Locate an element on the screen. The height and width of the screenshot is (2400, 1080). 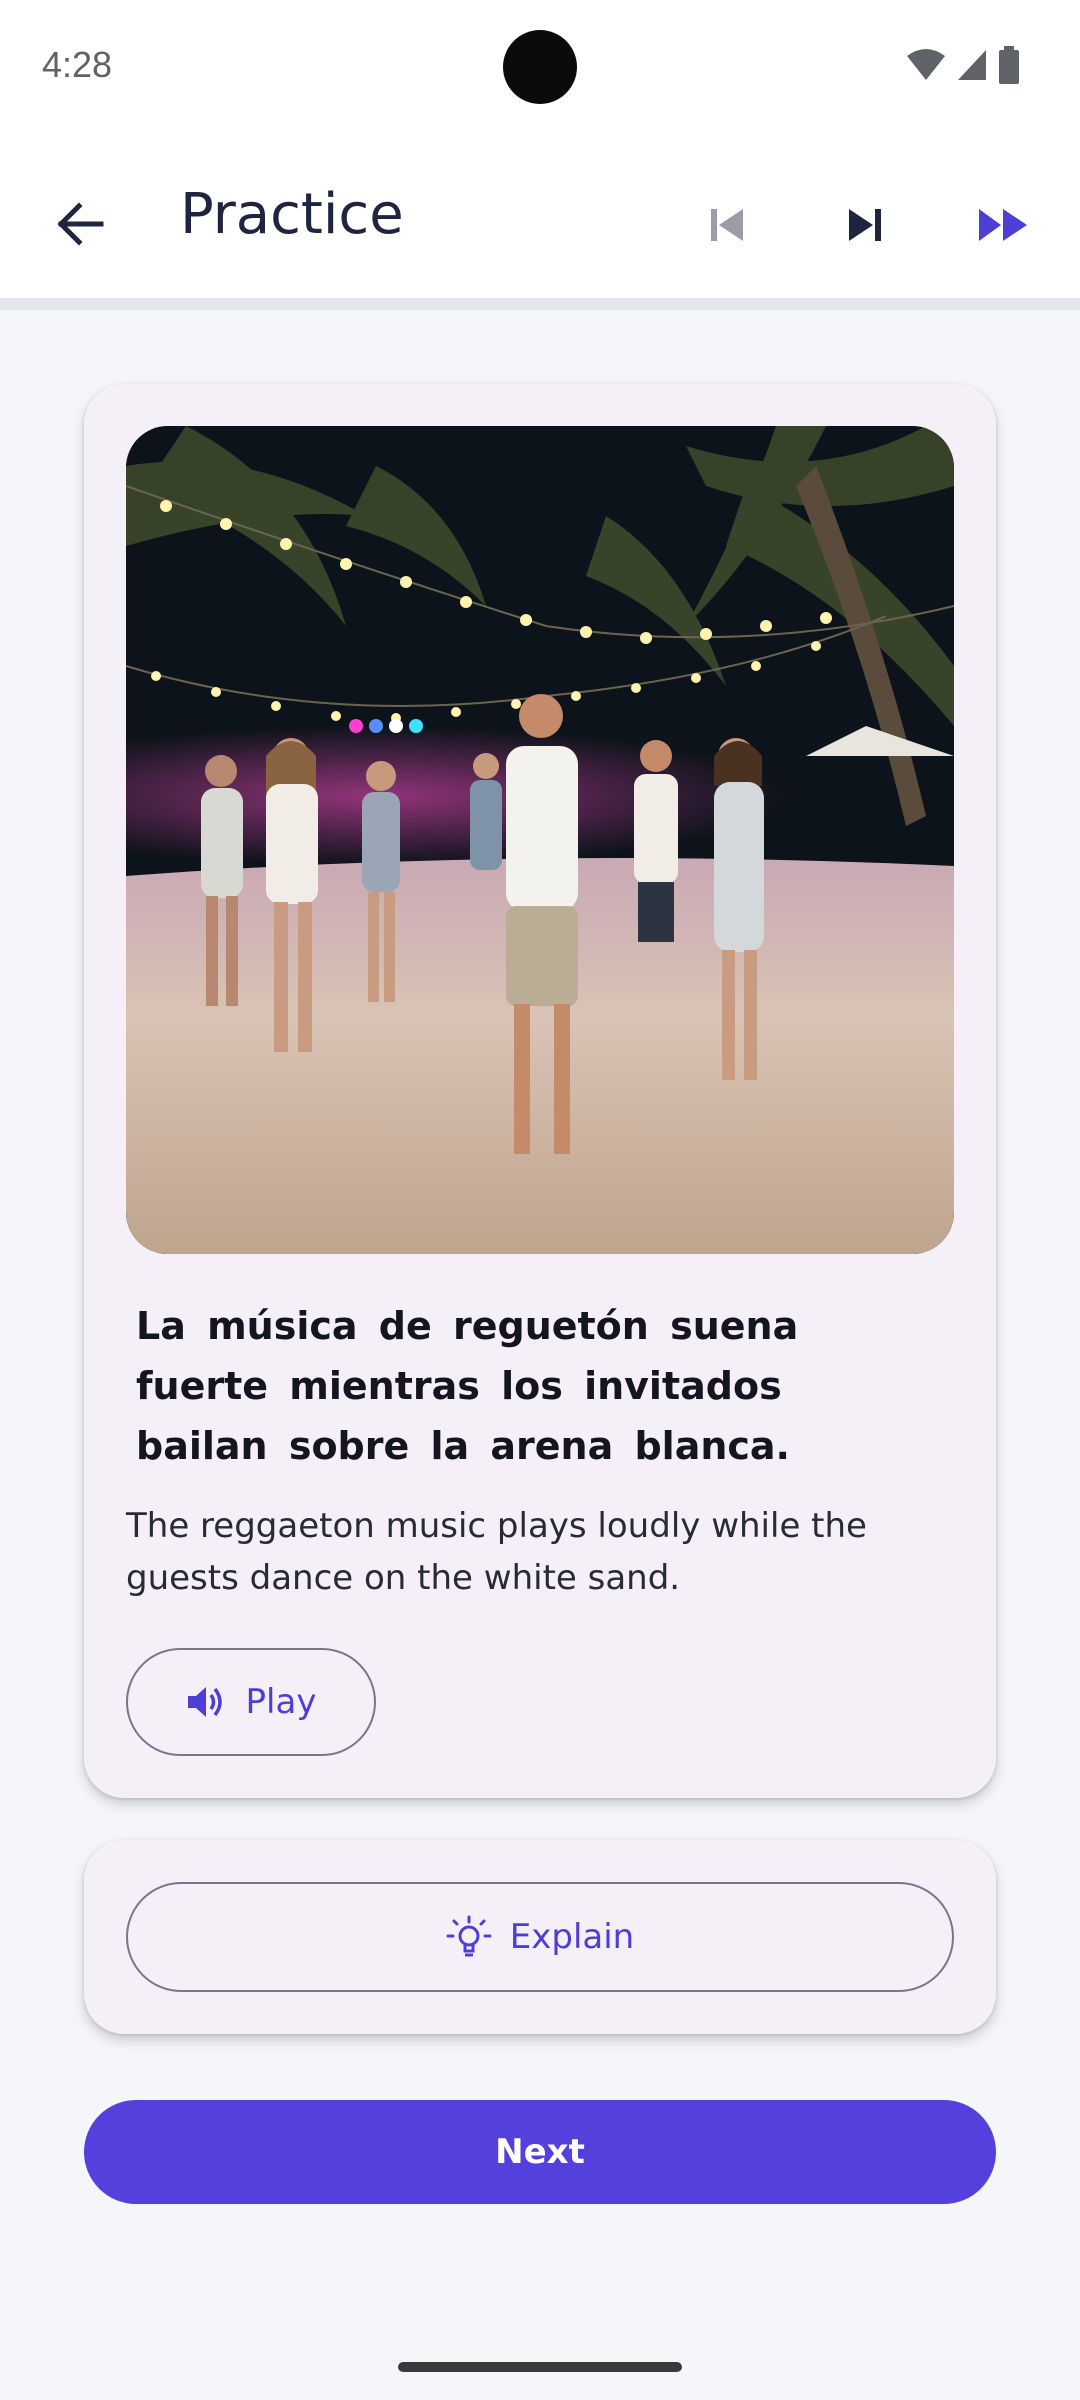
status-icons is located at coordinates (963, 65).